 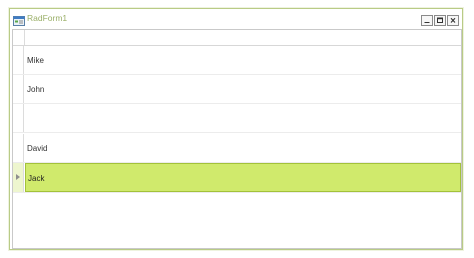 I want to click on grid-header-row, so click(x=237, y=38).